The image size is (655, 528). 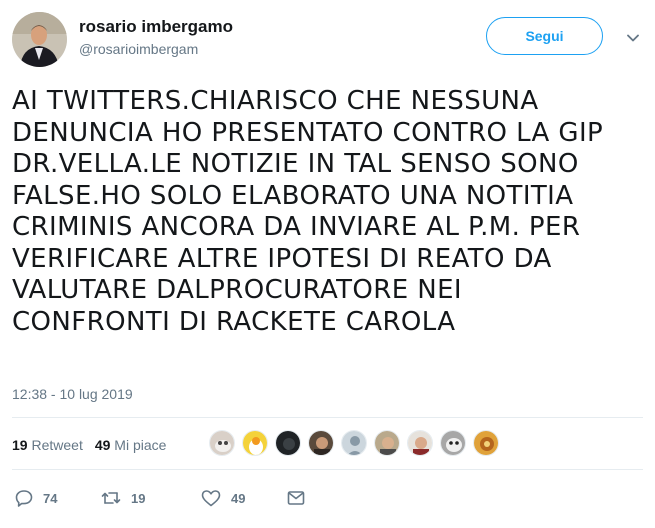 I want to click on chevron-down-icon, so click(x=633, y=38).